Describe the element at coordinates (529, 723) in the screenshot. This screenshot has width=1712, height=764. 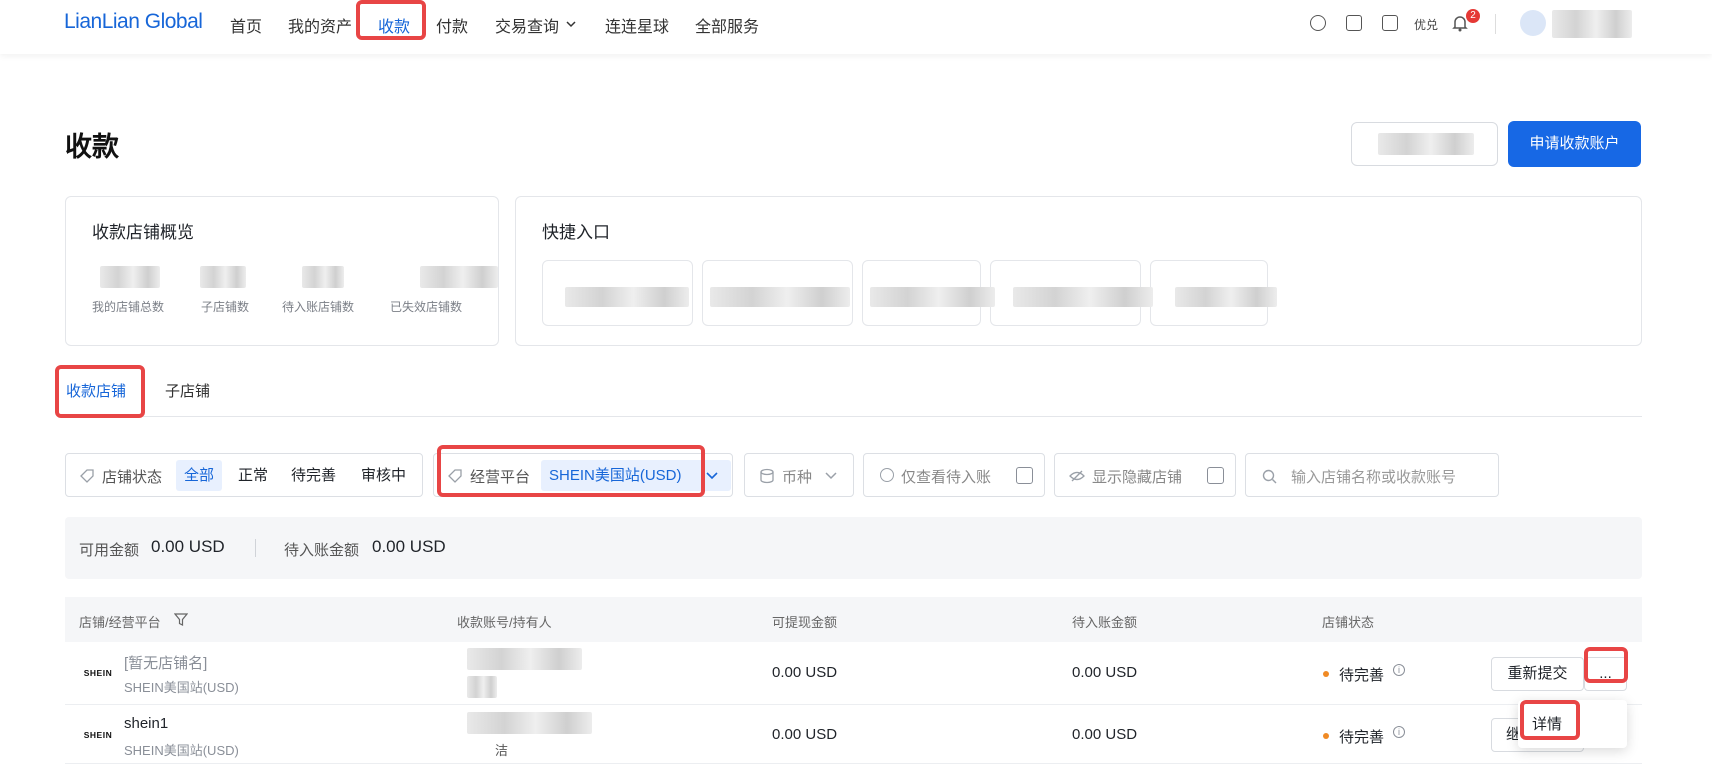
I see `account-redacted` at that location.